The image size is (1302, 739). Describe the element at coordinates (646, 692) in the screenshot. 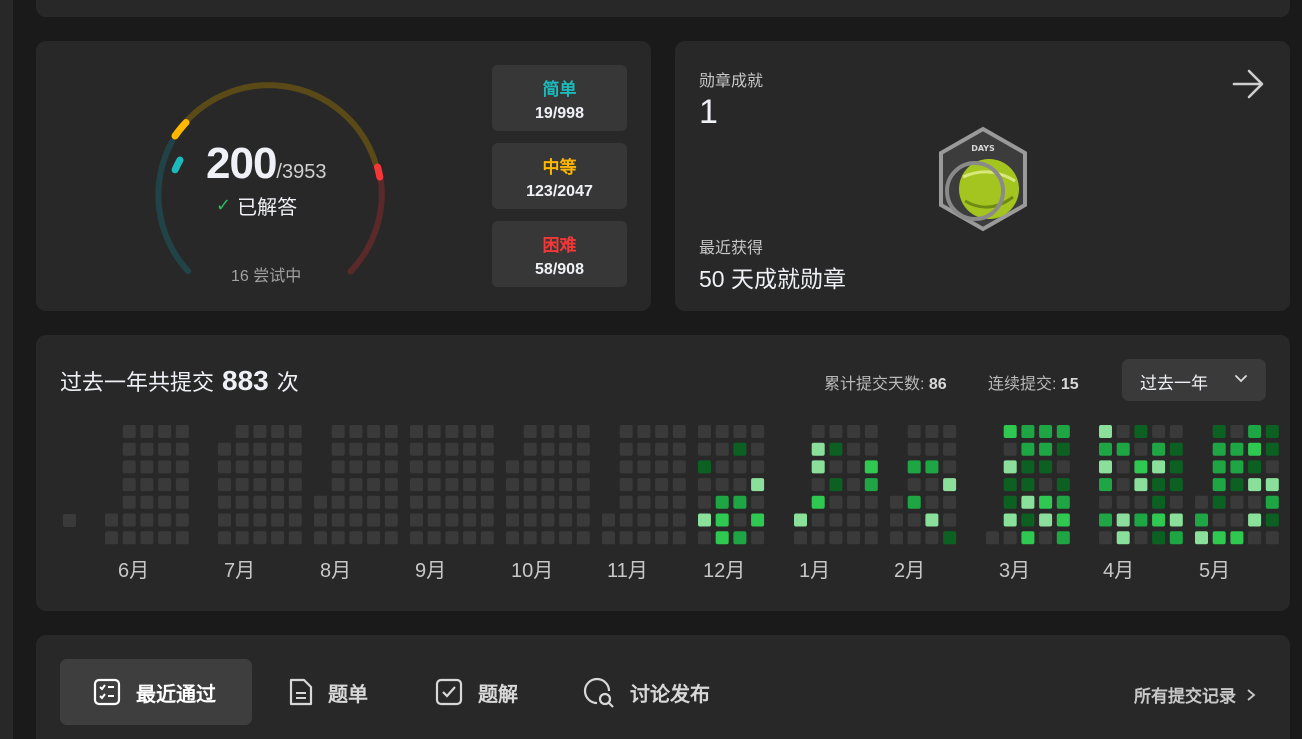

I see `tab-discussions: 讨论发布` at that location.